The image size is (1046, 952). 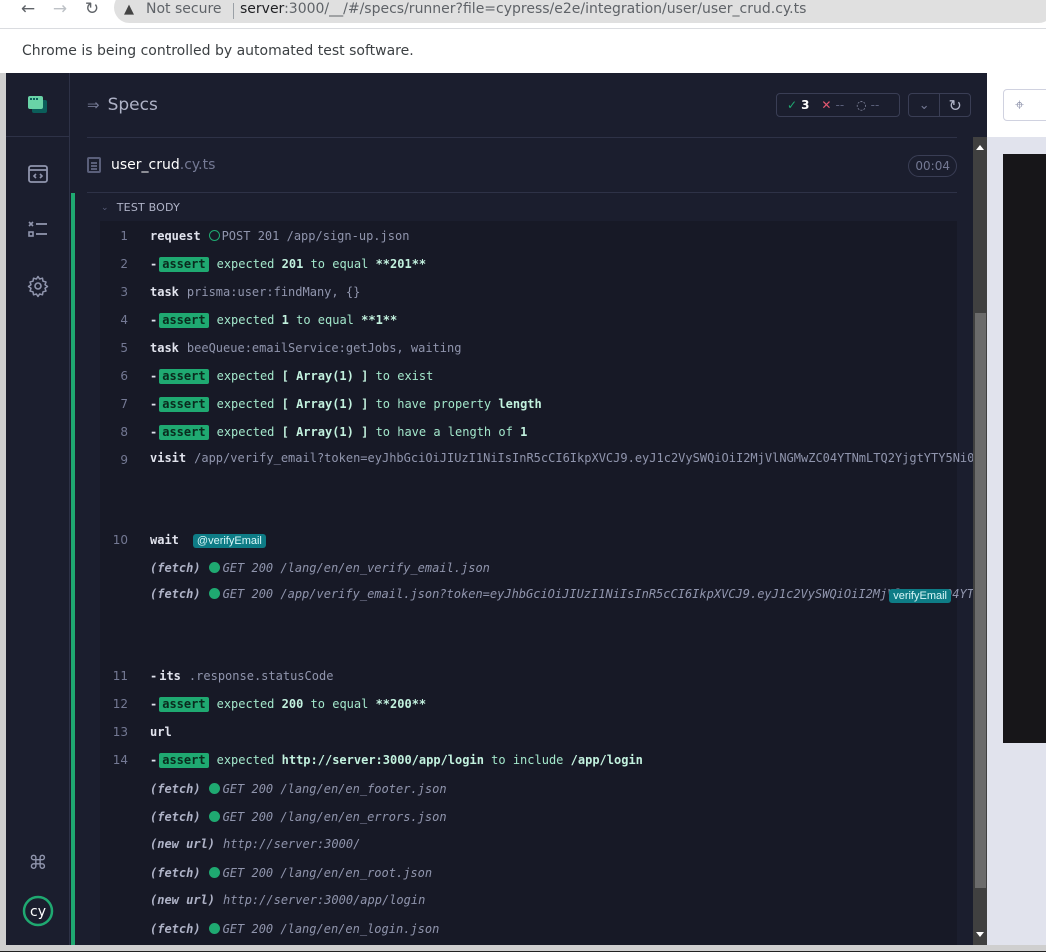 What do you see at coordinates (334, 789) in the screenshot?
I see `event-message: GET 200 /lang/en/en_footer.json` at bounding box center [334, 789].